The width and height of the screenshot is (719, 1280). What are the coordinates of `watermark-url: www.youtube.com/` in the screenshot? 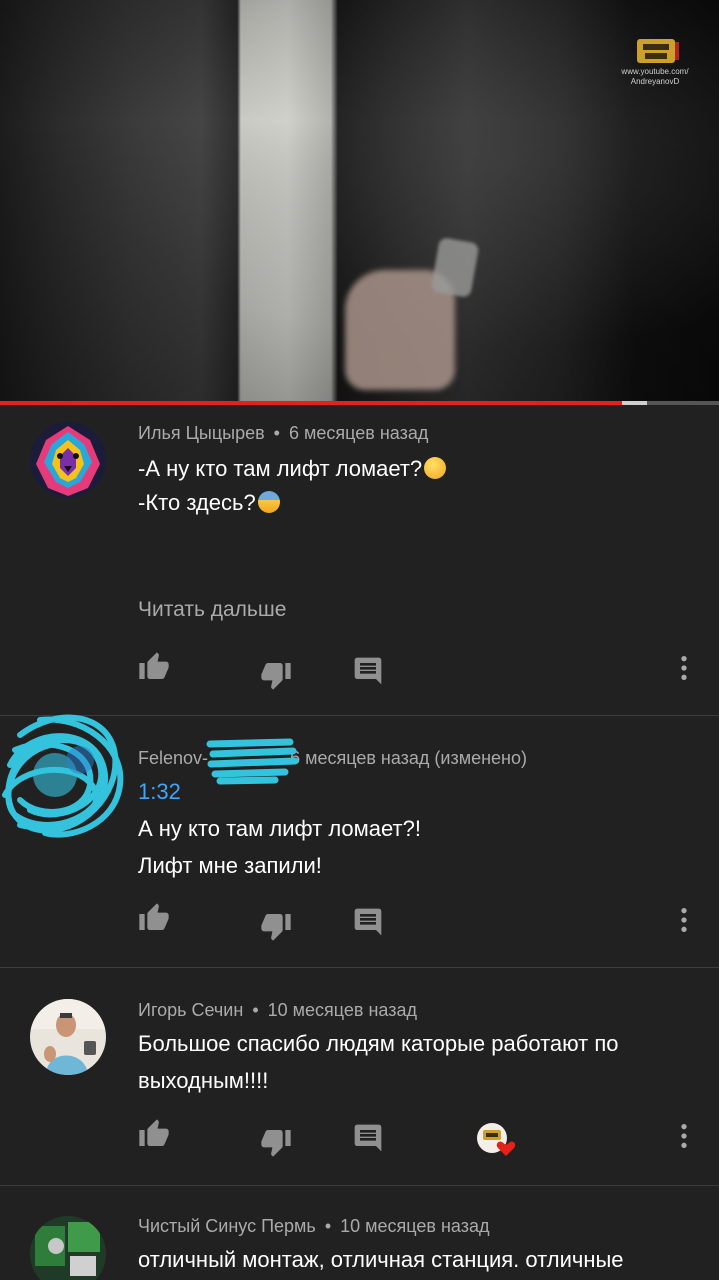 It's located at (655, 71).